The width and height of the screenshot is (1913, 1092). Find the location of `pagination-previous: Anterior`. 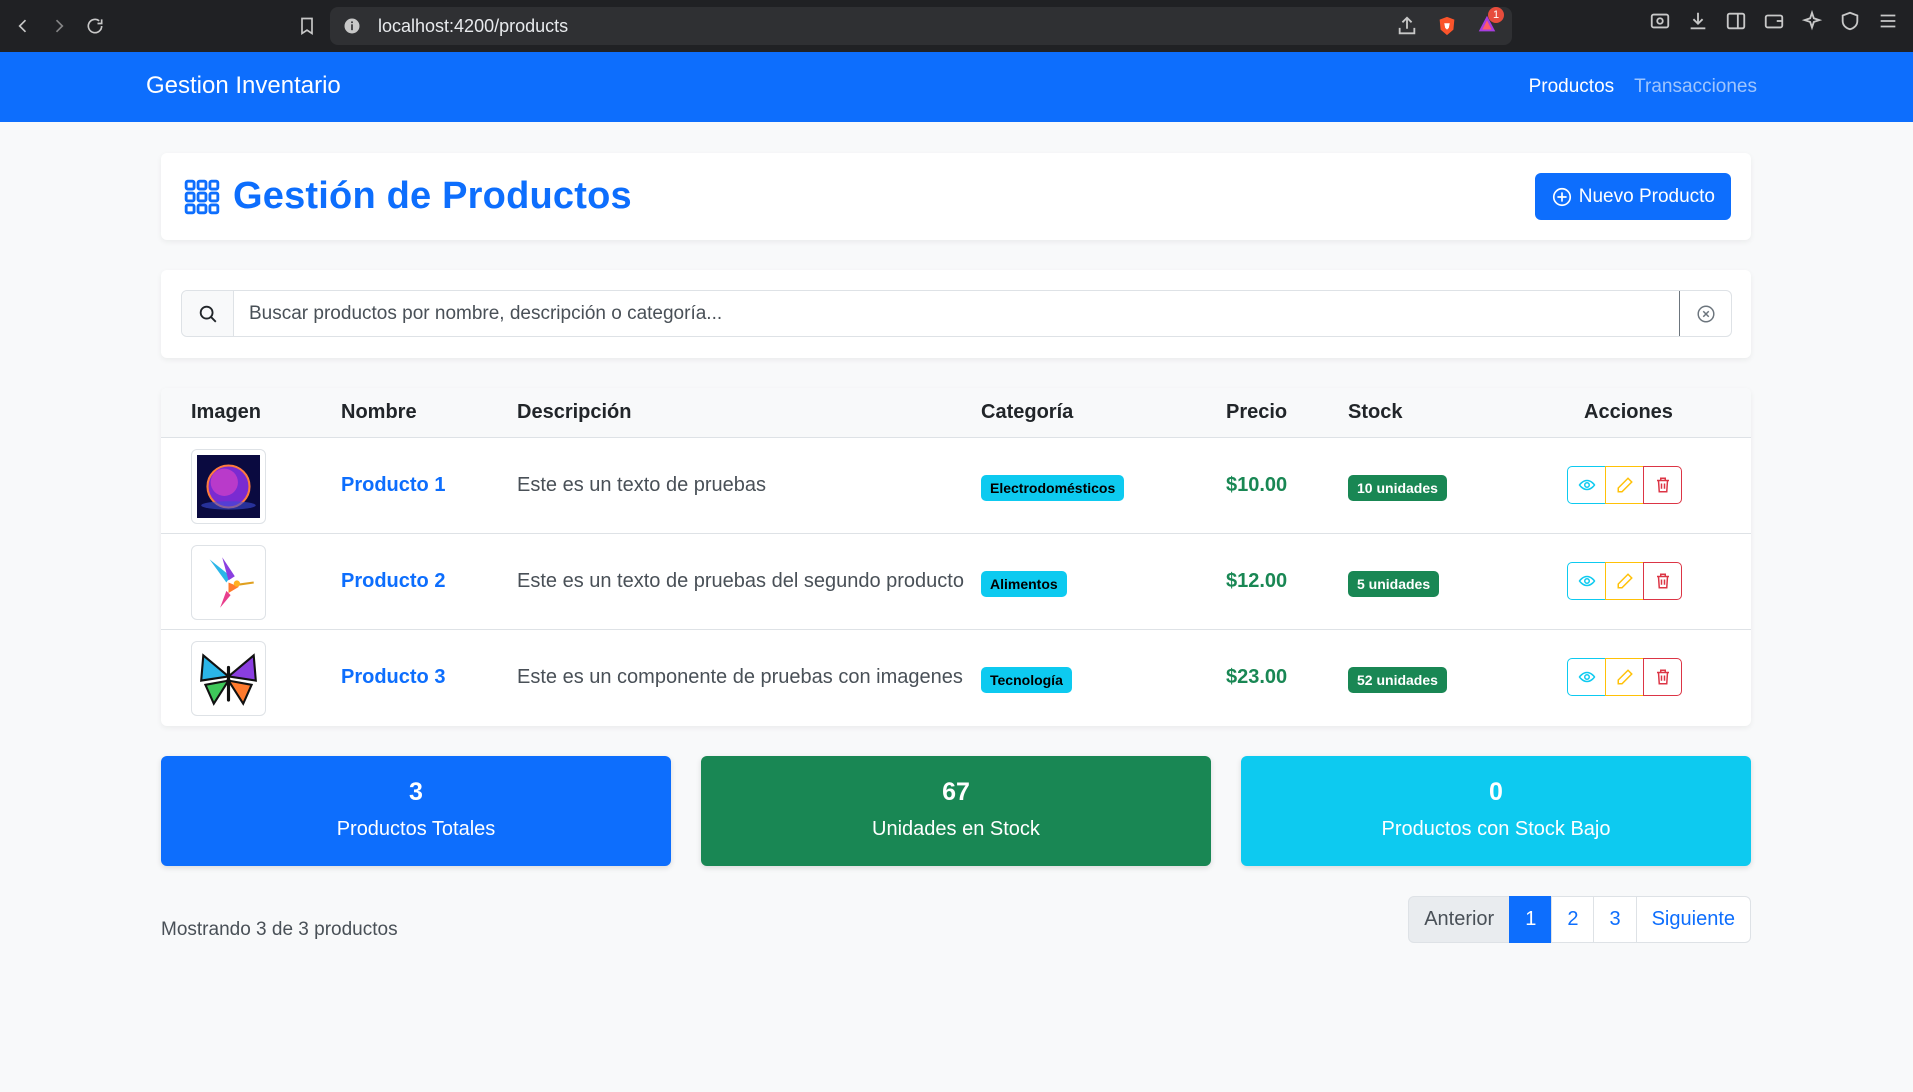

pagination-previous: Anterior is located at coordinates (1459, 919).